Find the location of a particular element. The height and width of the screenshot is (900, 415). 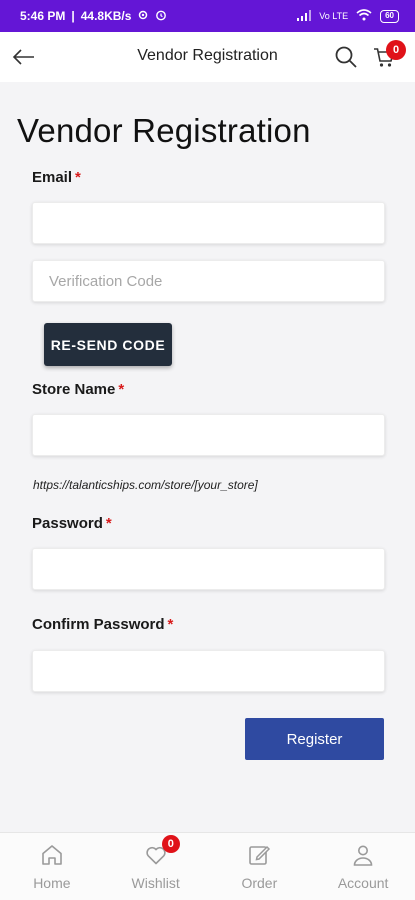

status-time: 5:46 PM is located at coordinates (43, 16).